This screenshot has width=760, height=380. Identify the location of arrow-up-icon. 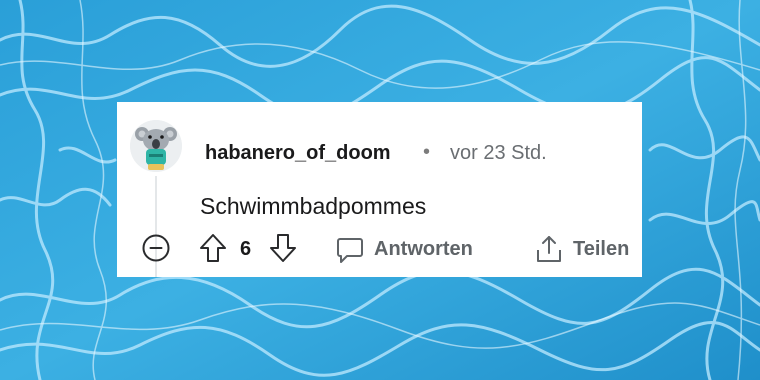
(213, 248).